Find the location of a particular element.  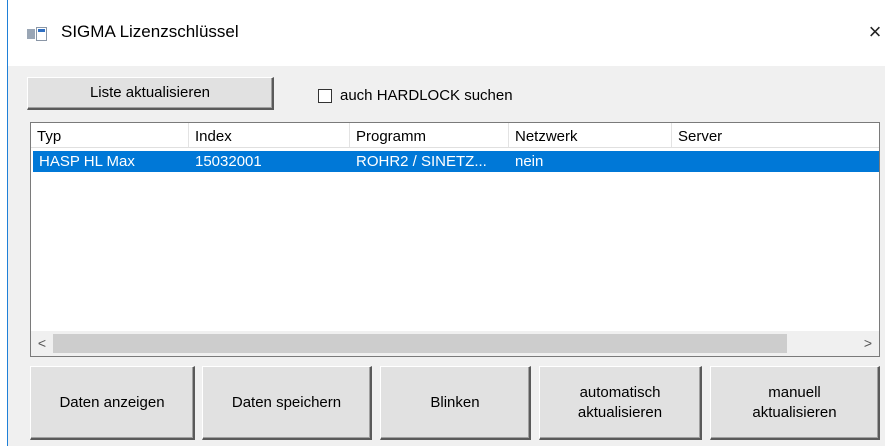

hardlock-checkbox is located at coordinates (325, 96).